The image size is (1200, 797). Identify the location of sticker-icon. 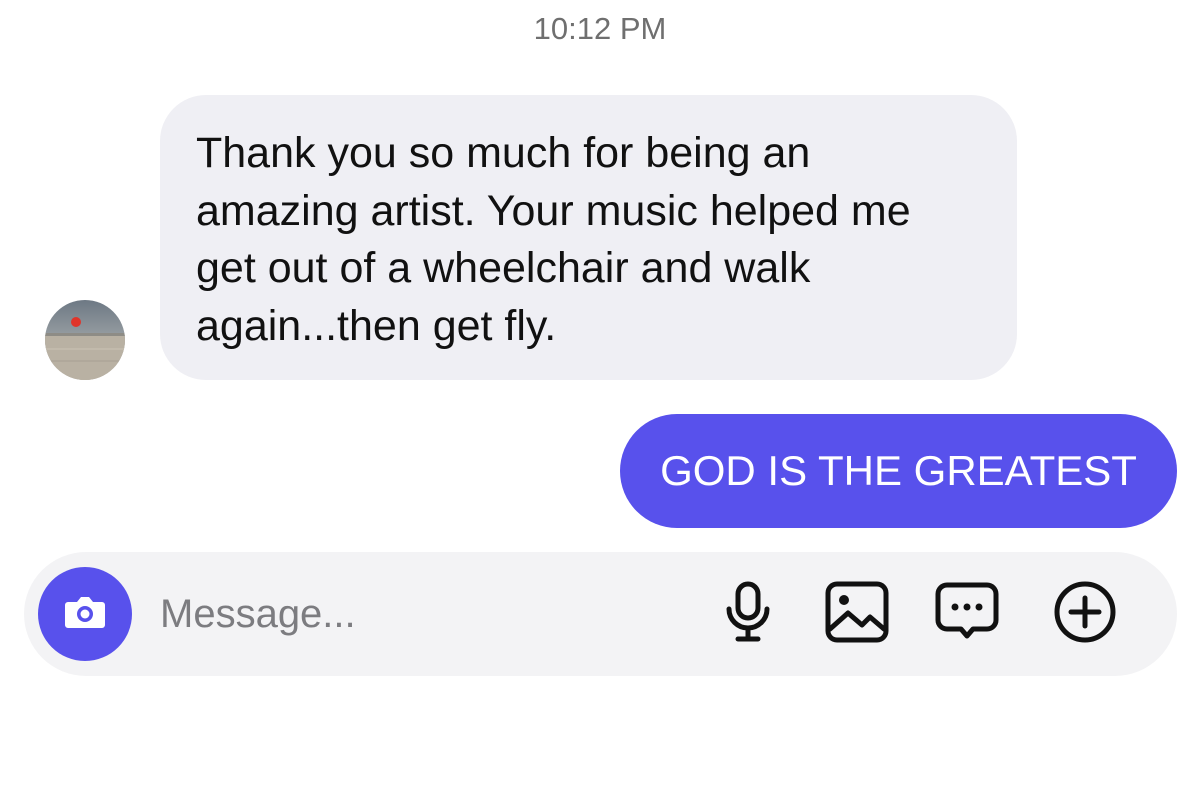
(967, 614).